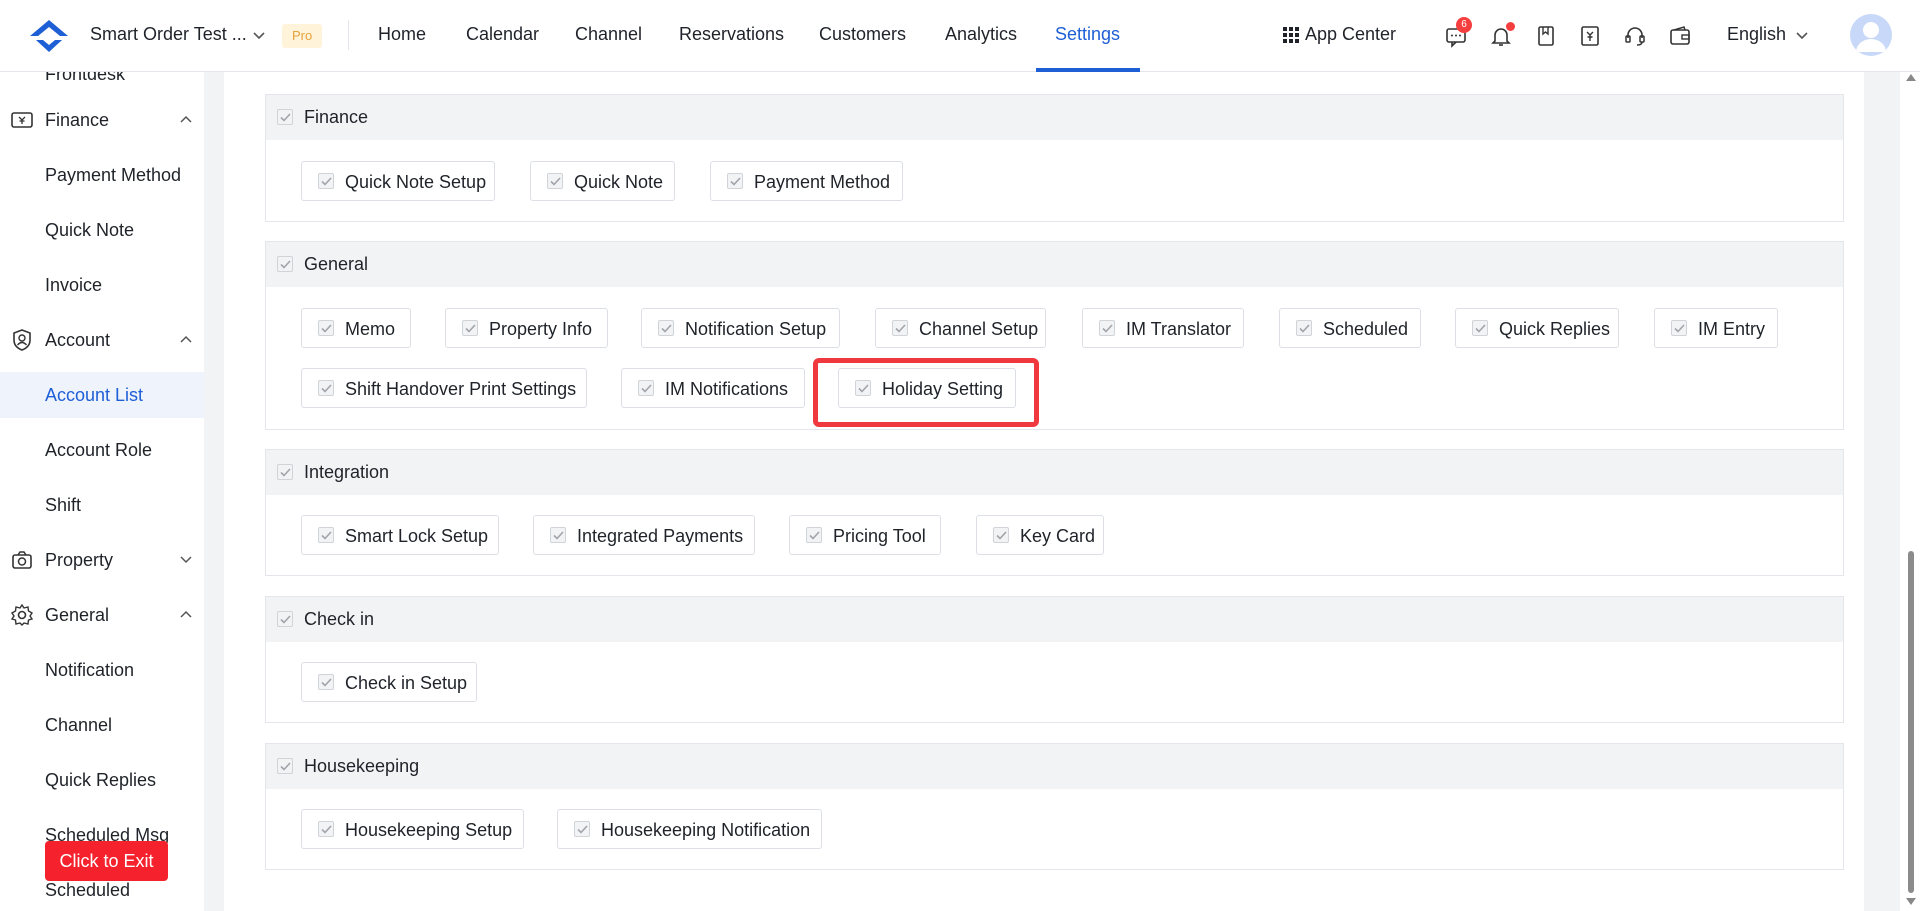  What do you see at coordinates (1635, 36) in the screenshot?
I see `headset-support-icon` at bounding box center [1635, 36].